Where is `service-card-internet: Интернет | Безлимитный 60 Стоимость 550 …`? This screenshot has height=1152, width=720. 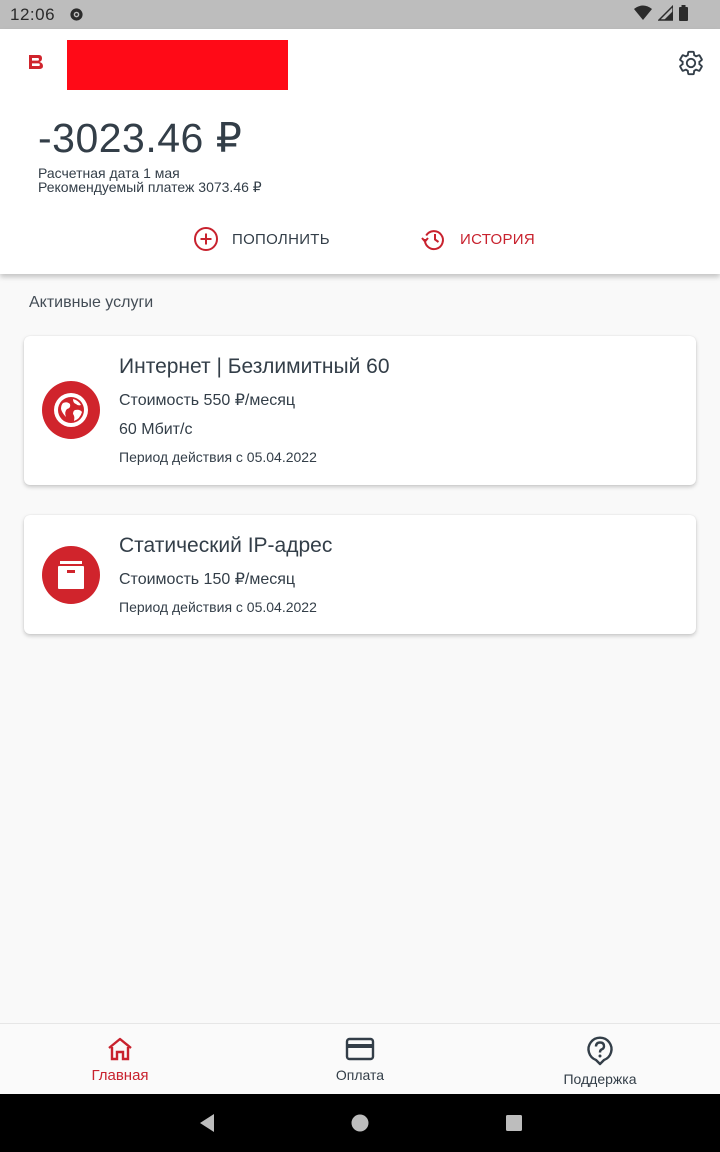 service-card-internet: Интернет | Безлимитный 60 Стоимость 550 … is located at coordinates (360, 410).